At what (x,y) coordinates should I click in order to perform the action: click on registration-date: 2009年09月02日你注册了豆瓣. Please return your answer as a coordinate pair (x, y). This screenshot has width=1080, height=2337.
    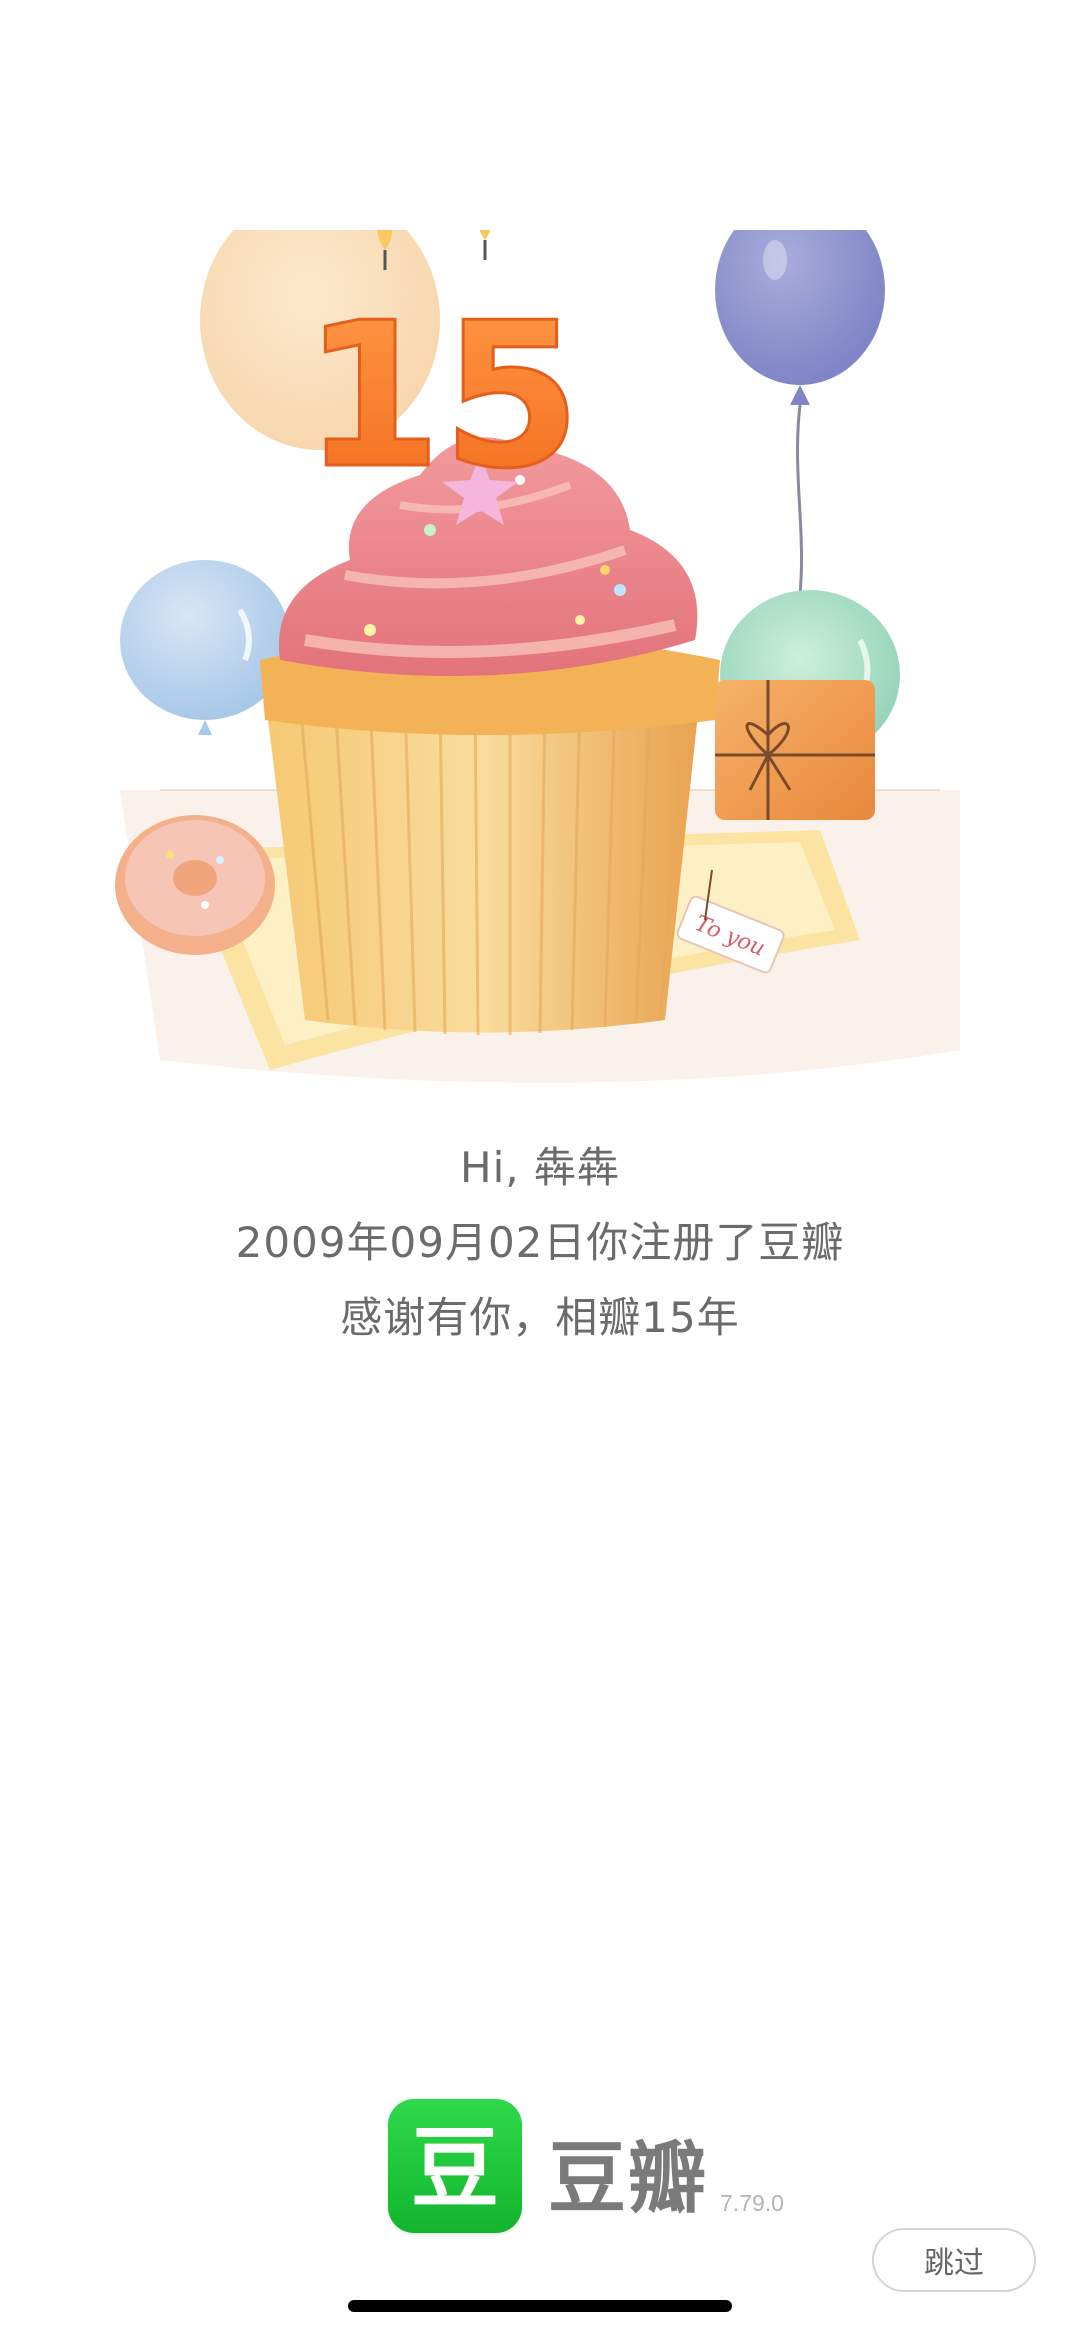
    Looking at the image, I should click on (540, 1242).